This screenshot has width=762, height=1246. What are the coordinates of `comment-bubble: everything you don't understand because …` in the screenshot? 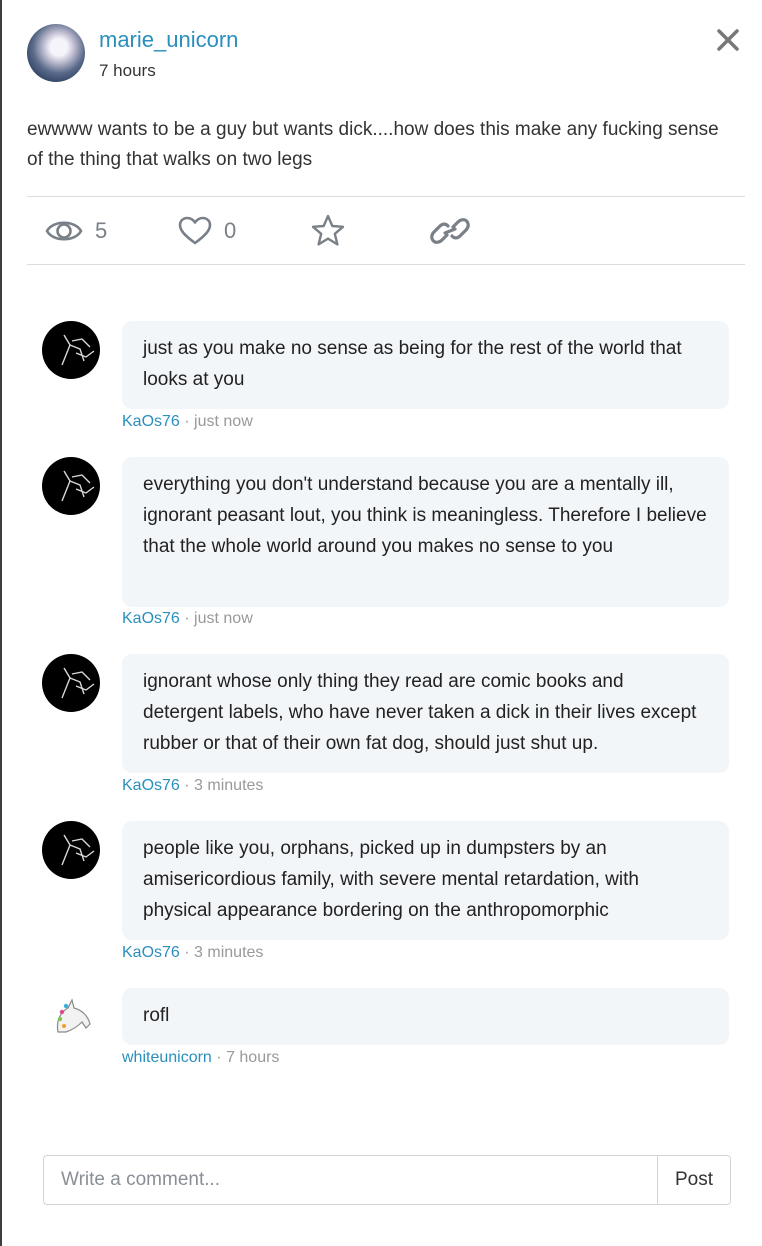 It's located at (425, 532).